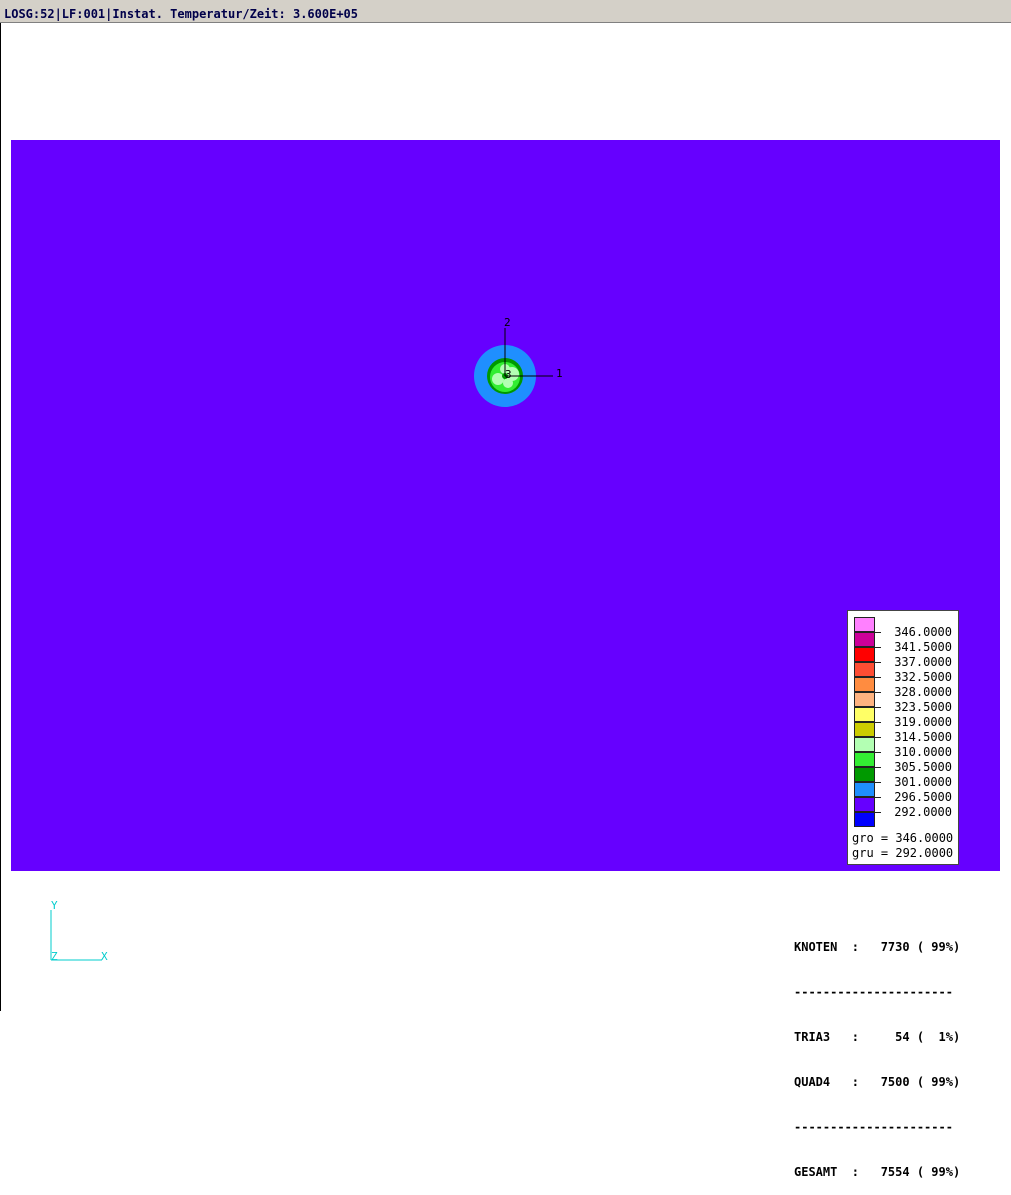 Image resolution: width=1011 pixels, height=1195 pixels. Describe the element at coordinates (923, 692) in the screenshot. I see `legend-value: 328.0000` at that location.